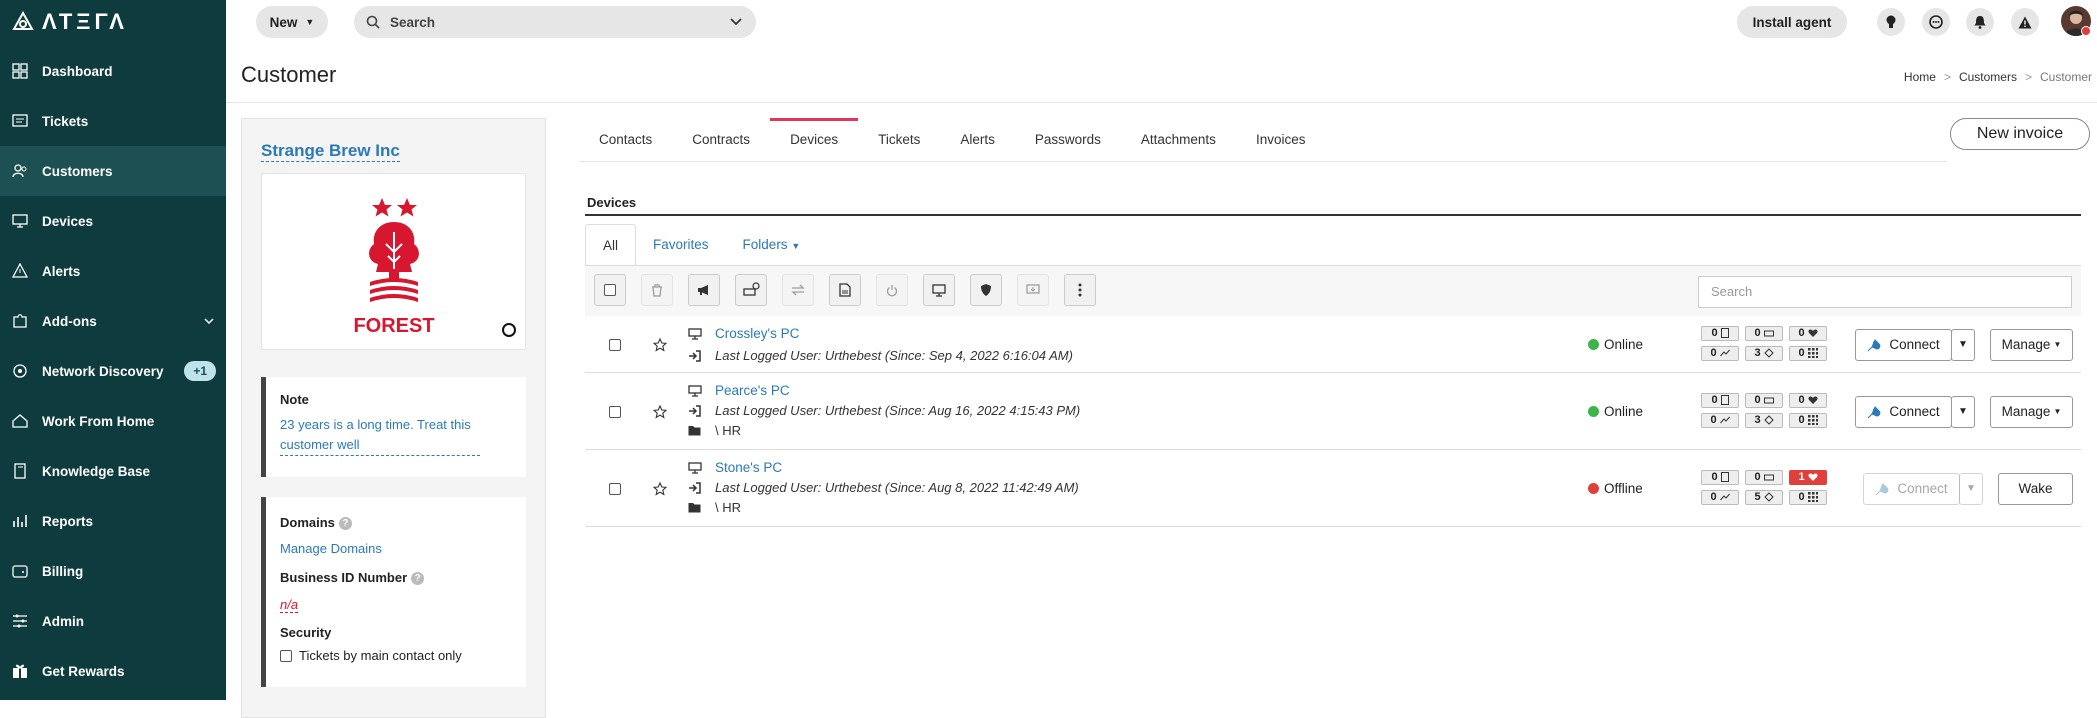 Image resolution: width=2097 pixels, height=718 pixels. What do you see at coordinates (113, 571) in the screenshot?
I see `sidebar-item-billing: Billing` at bounding box center [113, 571].